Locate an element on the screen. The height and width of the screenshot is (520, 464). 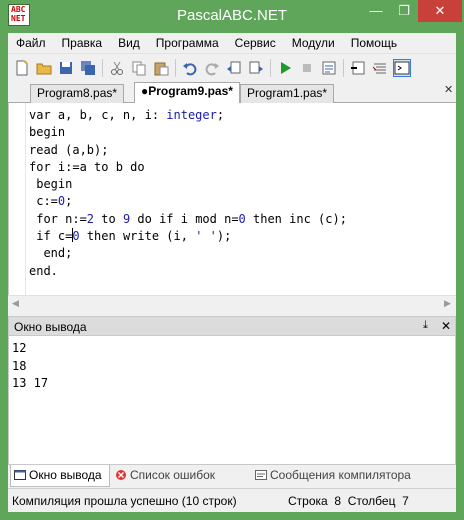
tab-close-icon: ✕ is located at coordinates (449, 89).